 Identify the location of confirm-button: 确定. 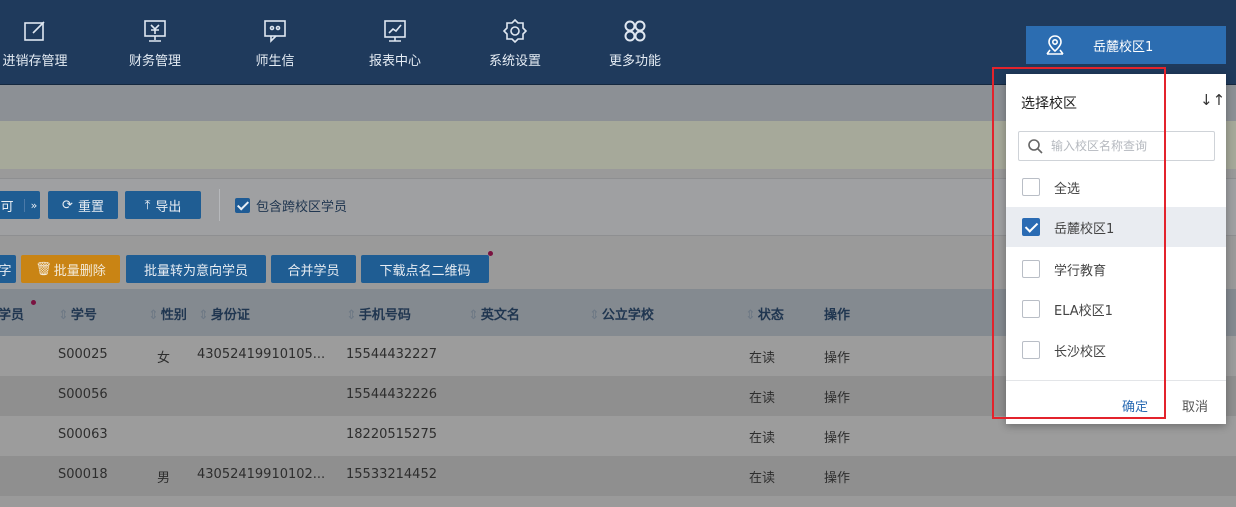
(1135, 405).